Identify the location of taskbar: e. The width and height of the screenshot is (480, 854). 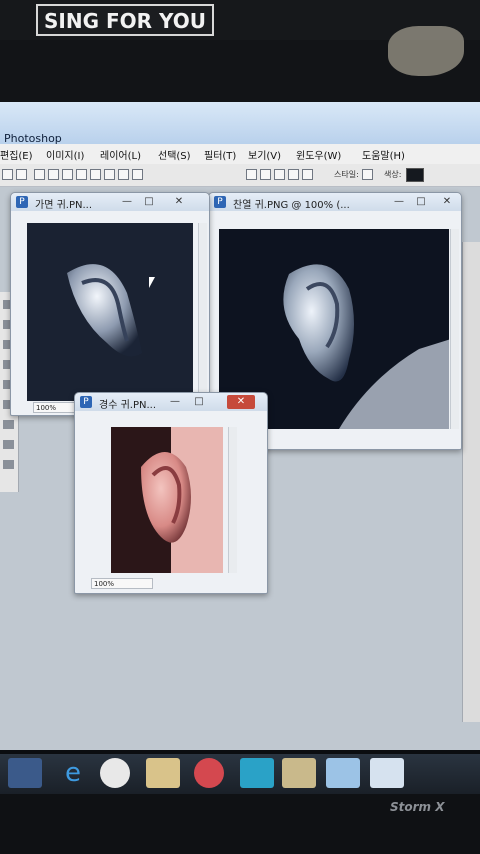
(240, 774).